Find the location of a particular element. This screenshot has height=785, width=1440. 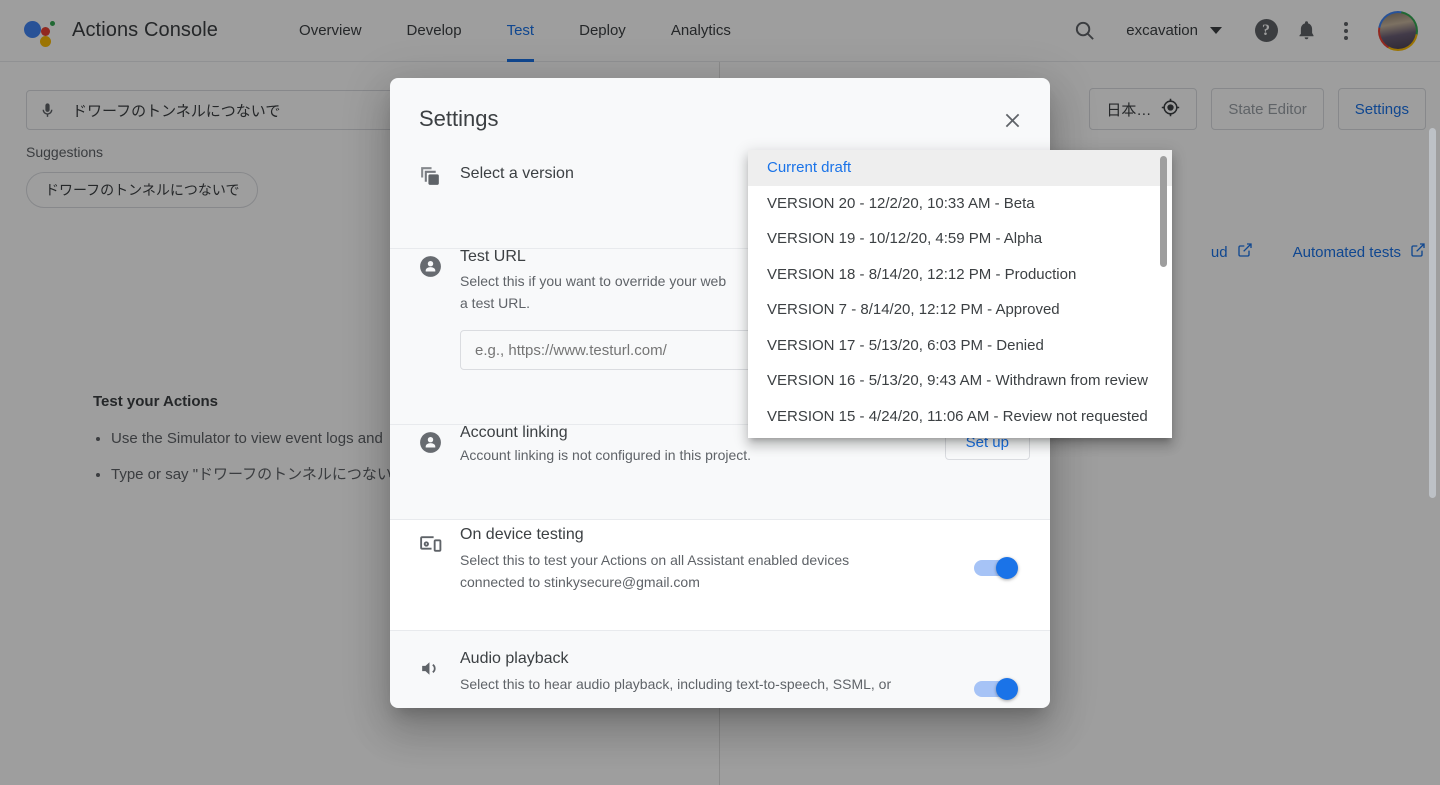

dialog-title: Settings is located at coordinates (459, 118).